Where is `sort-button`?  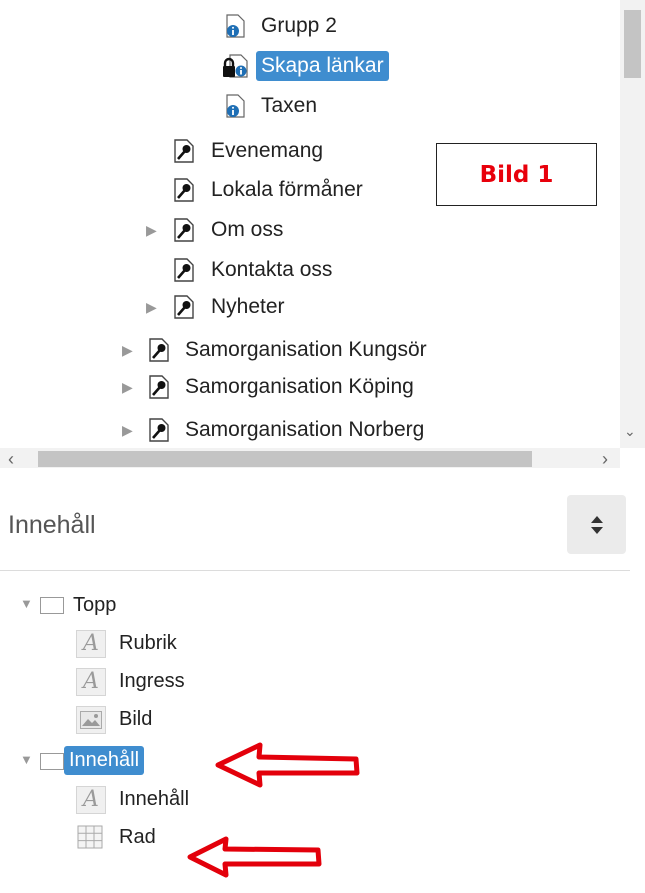
sort-button is located at coordinates (596, 524).